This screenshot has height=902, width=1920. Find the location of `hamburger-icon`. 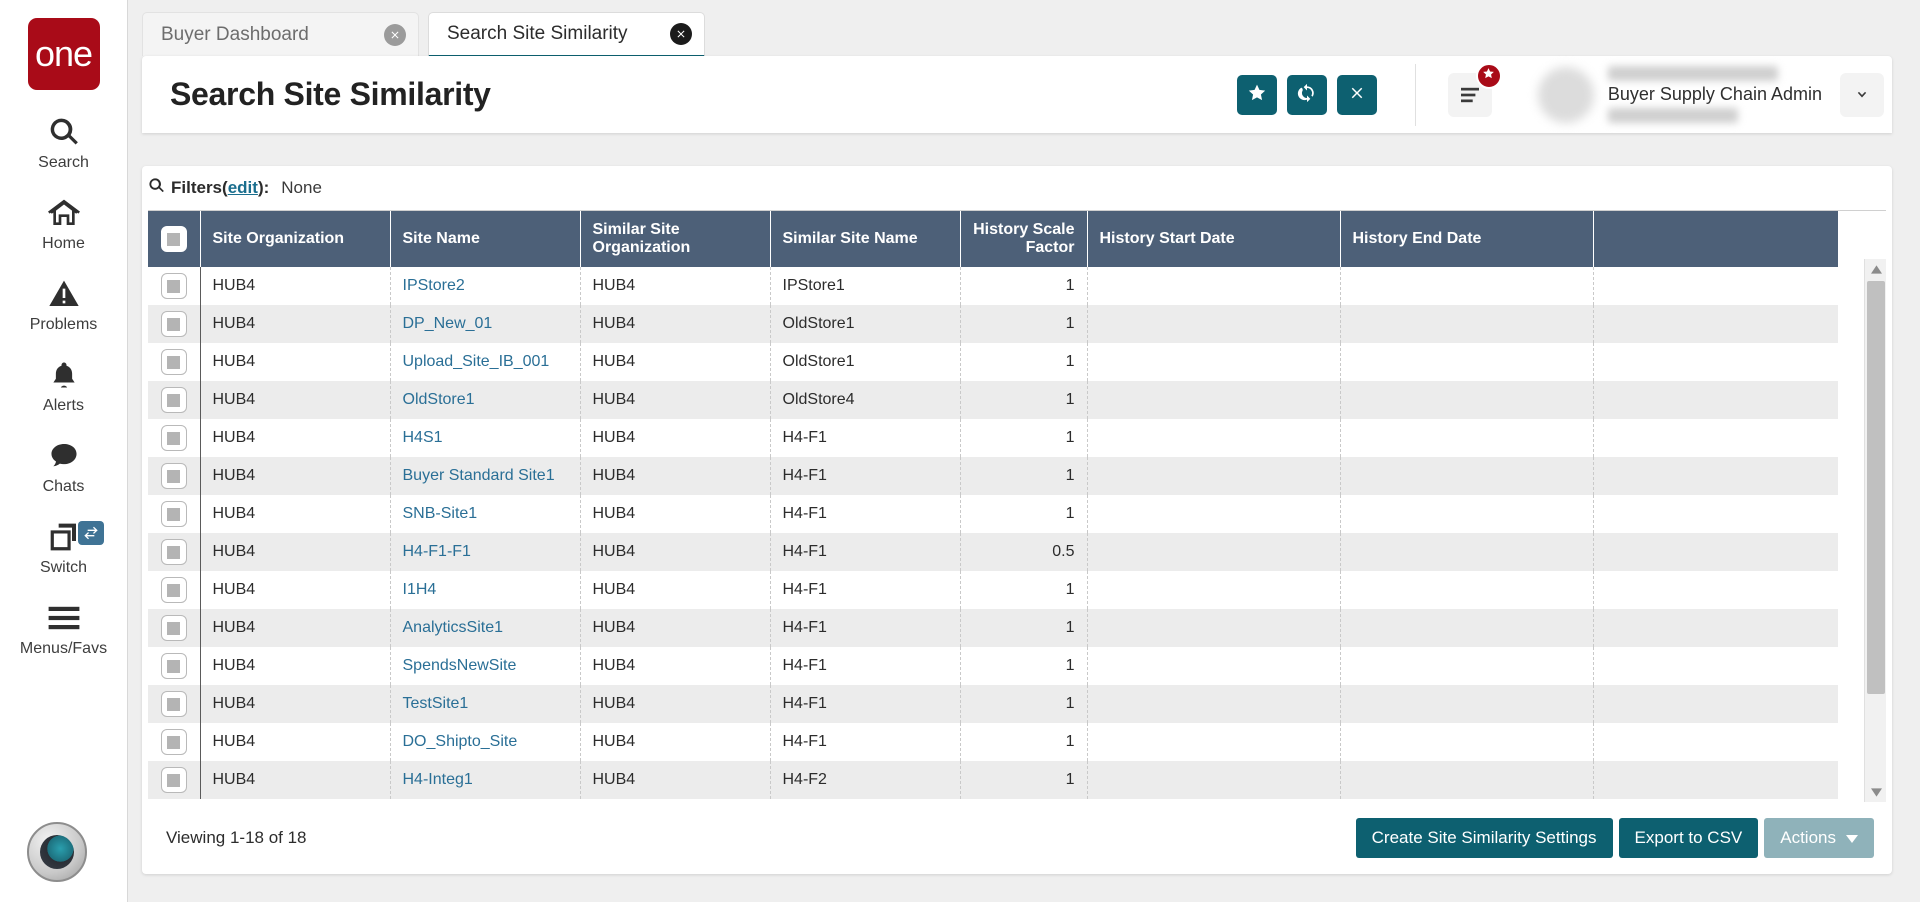

hamburger-icon is located at coordinates (64, 618).